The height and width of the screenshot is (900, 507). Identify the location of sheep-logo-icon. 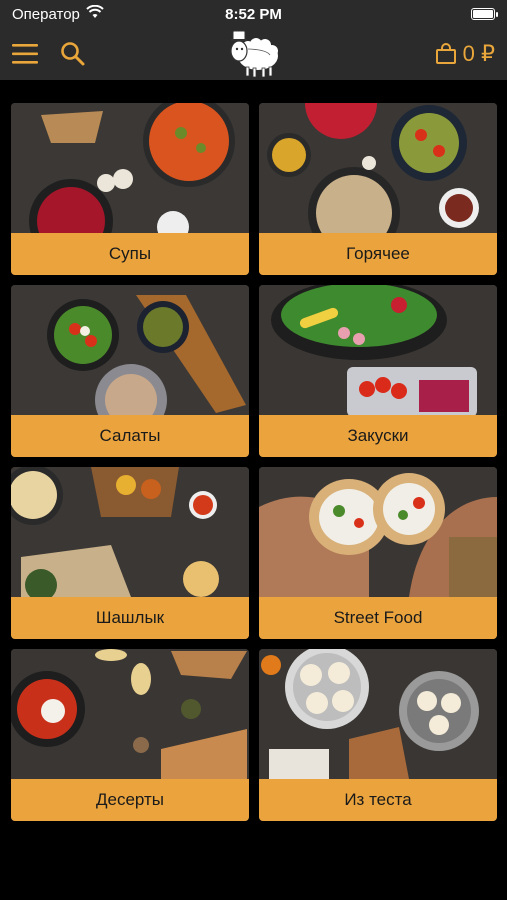
(253, 54).